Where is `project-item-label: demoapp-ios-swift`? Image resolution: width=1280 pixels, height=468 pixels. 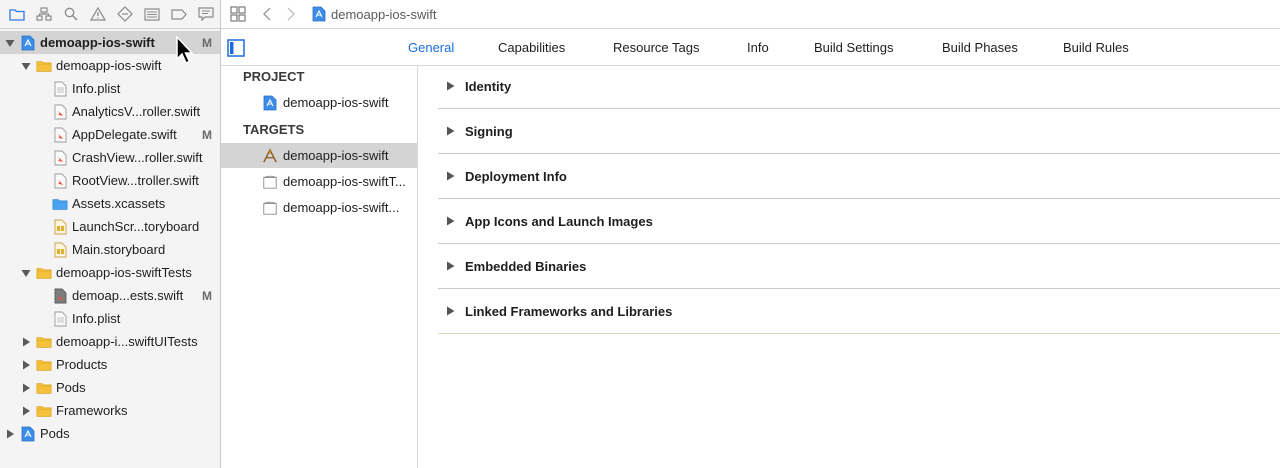 project-item-label: demoapp-ios-swift is located at coordinates (336, 102).